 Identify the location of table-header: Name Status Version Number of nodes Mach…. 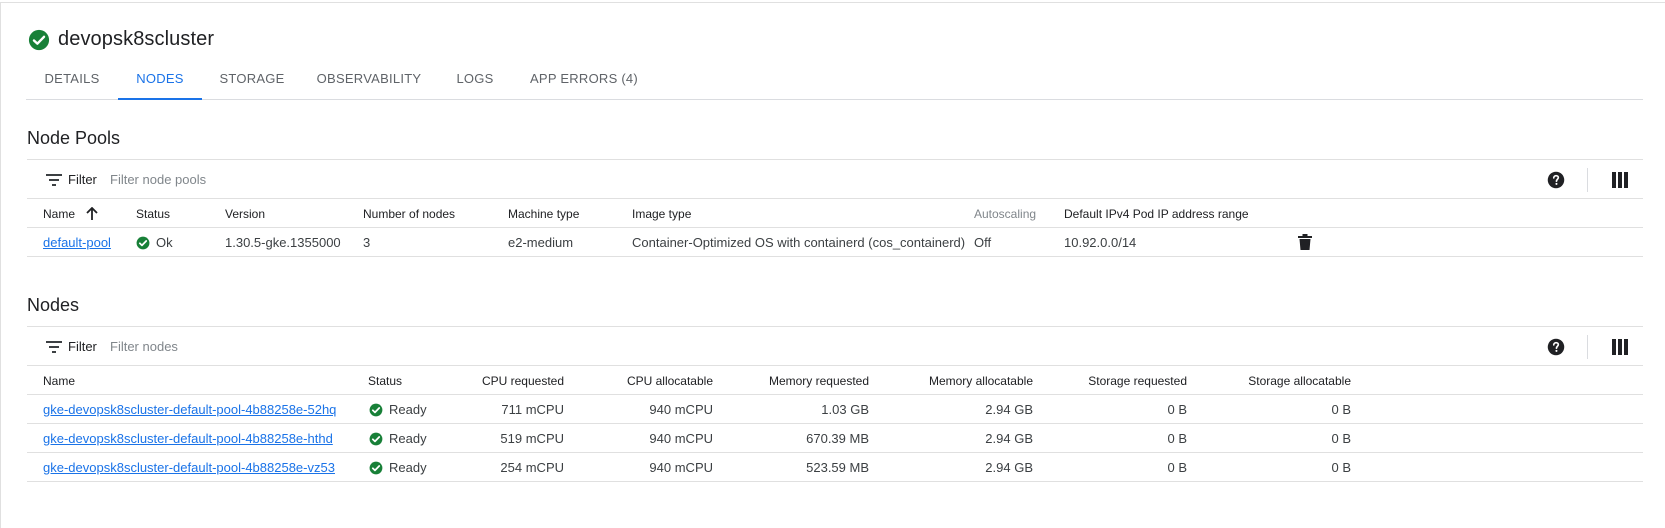
(835, 214).